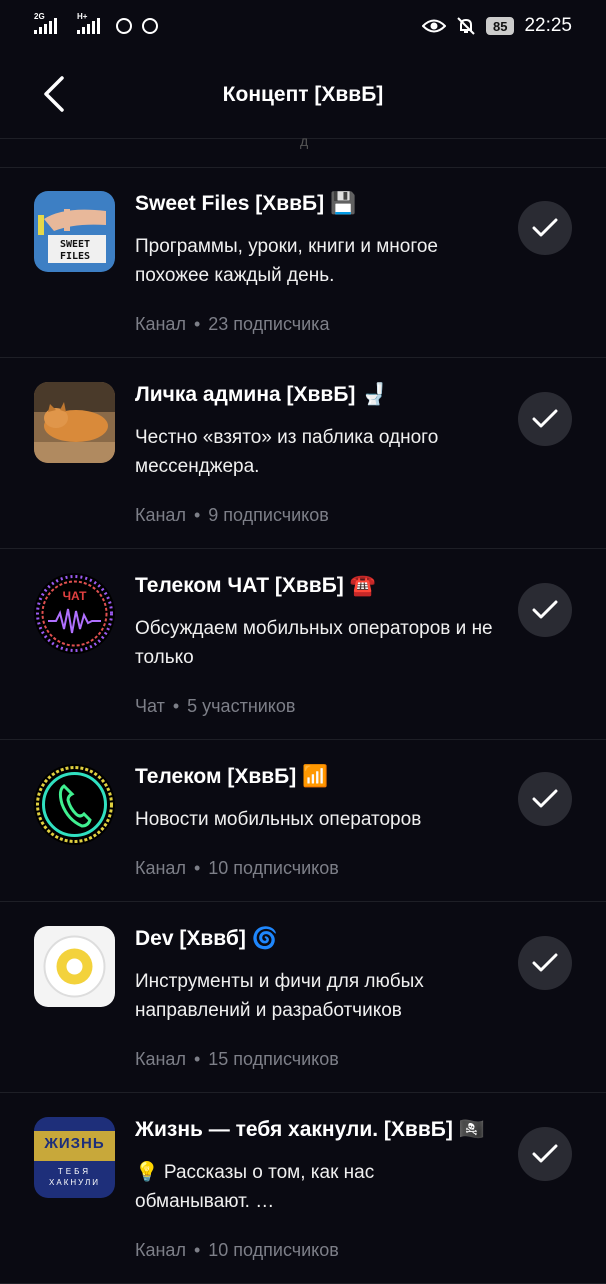 The image size is (606, 1284). I want to click on telephone-icon: ☎️, so click(362, 585).